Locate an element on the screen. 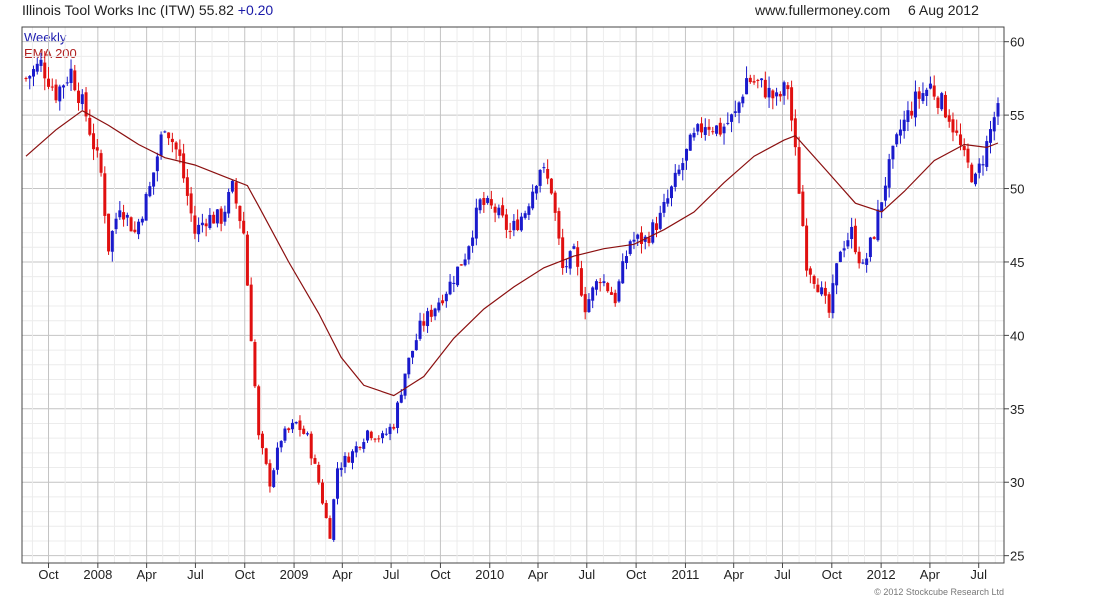  x-tick-label: 2009 is located at coordinates (294, 574).